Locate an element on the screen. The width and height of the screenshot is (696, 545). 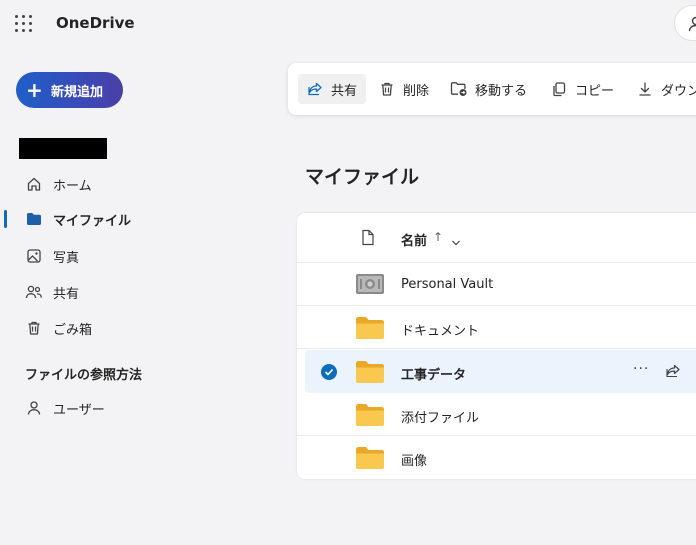
copy-button-label: コピー is located at coordinates (595, 91).